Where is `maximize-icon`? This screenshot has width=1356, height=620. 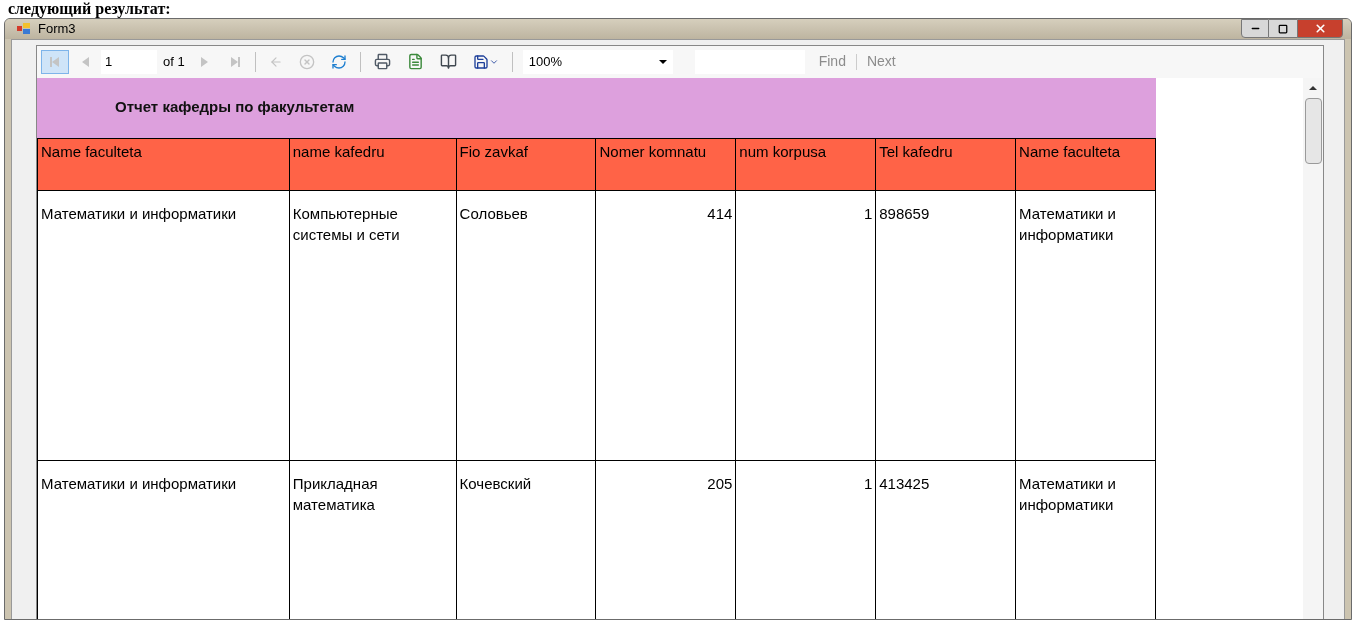
maximize-icon is located at coordinates (1283, 28).